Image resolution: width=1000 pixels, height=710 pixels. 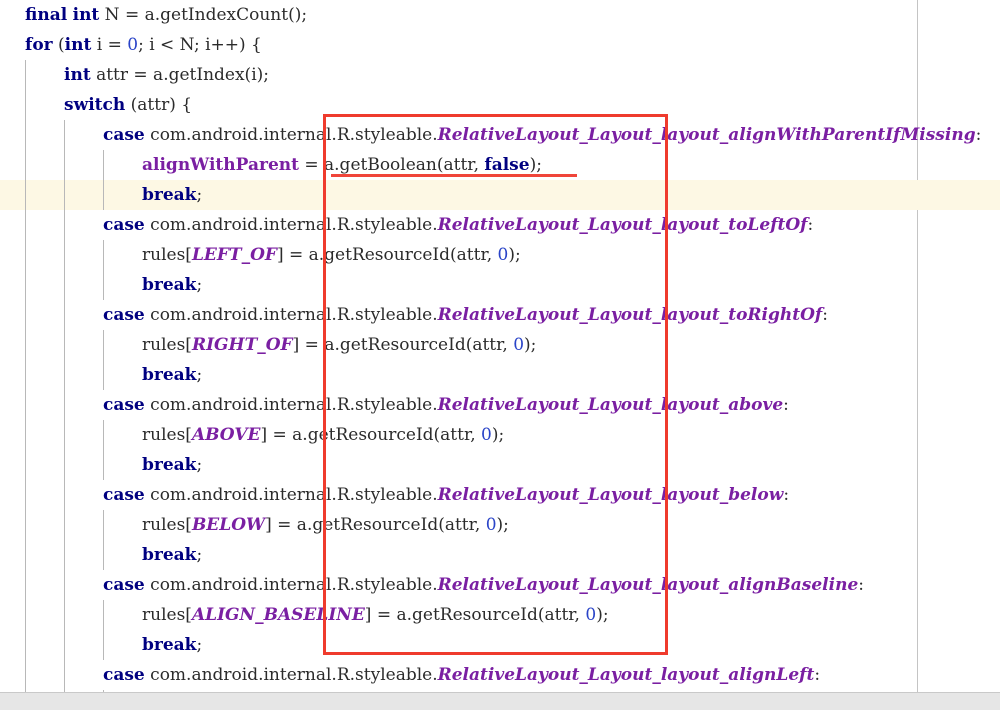 I want to click on code-line: rules[BELOW] = a.getResourceId(attr, 0);, so click(x=500, y=525).